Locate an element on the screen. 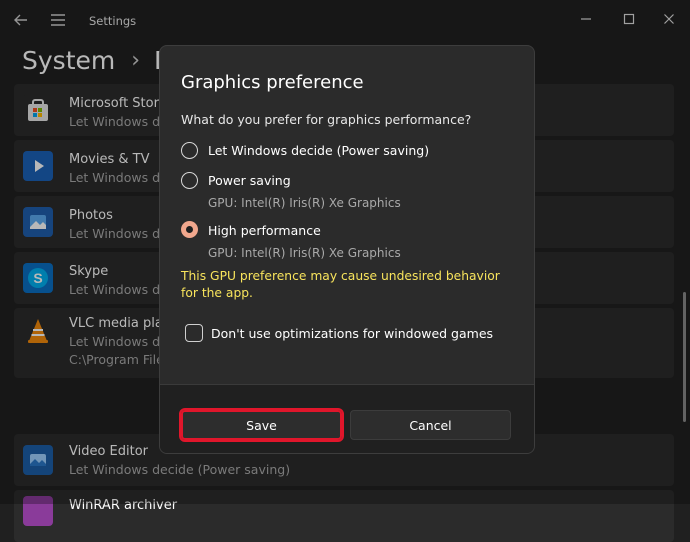  dialog-title: Graphics preference is located at coordinates (272, 82).